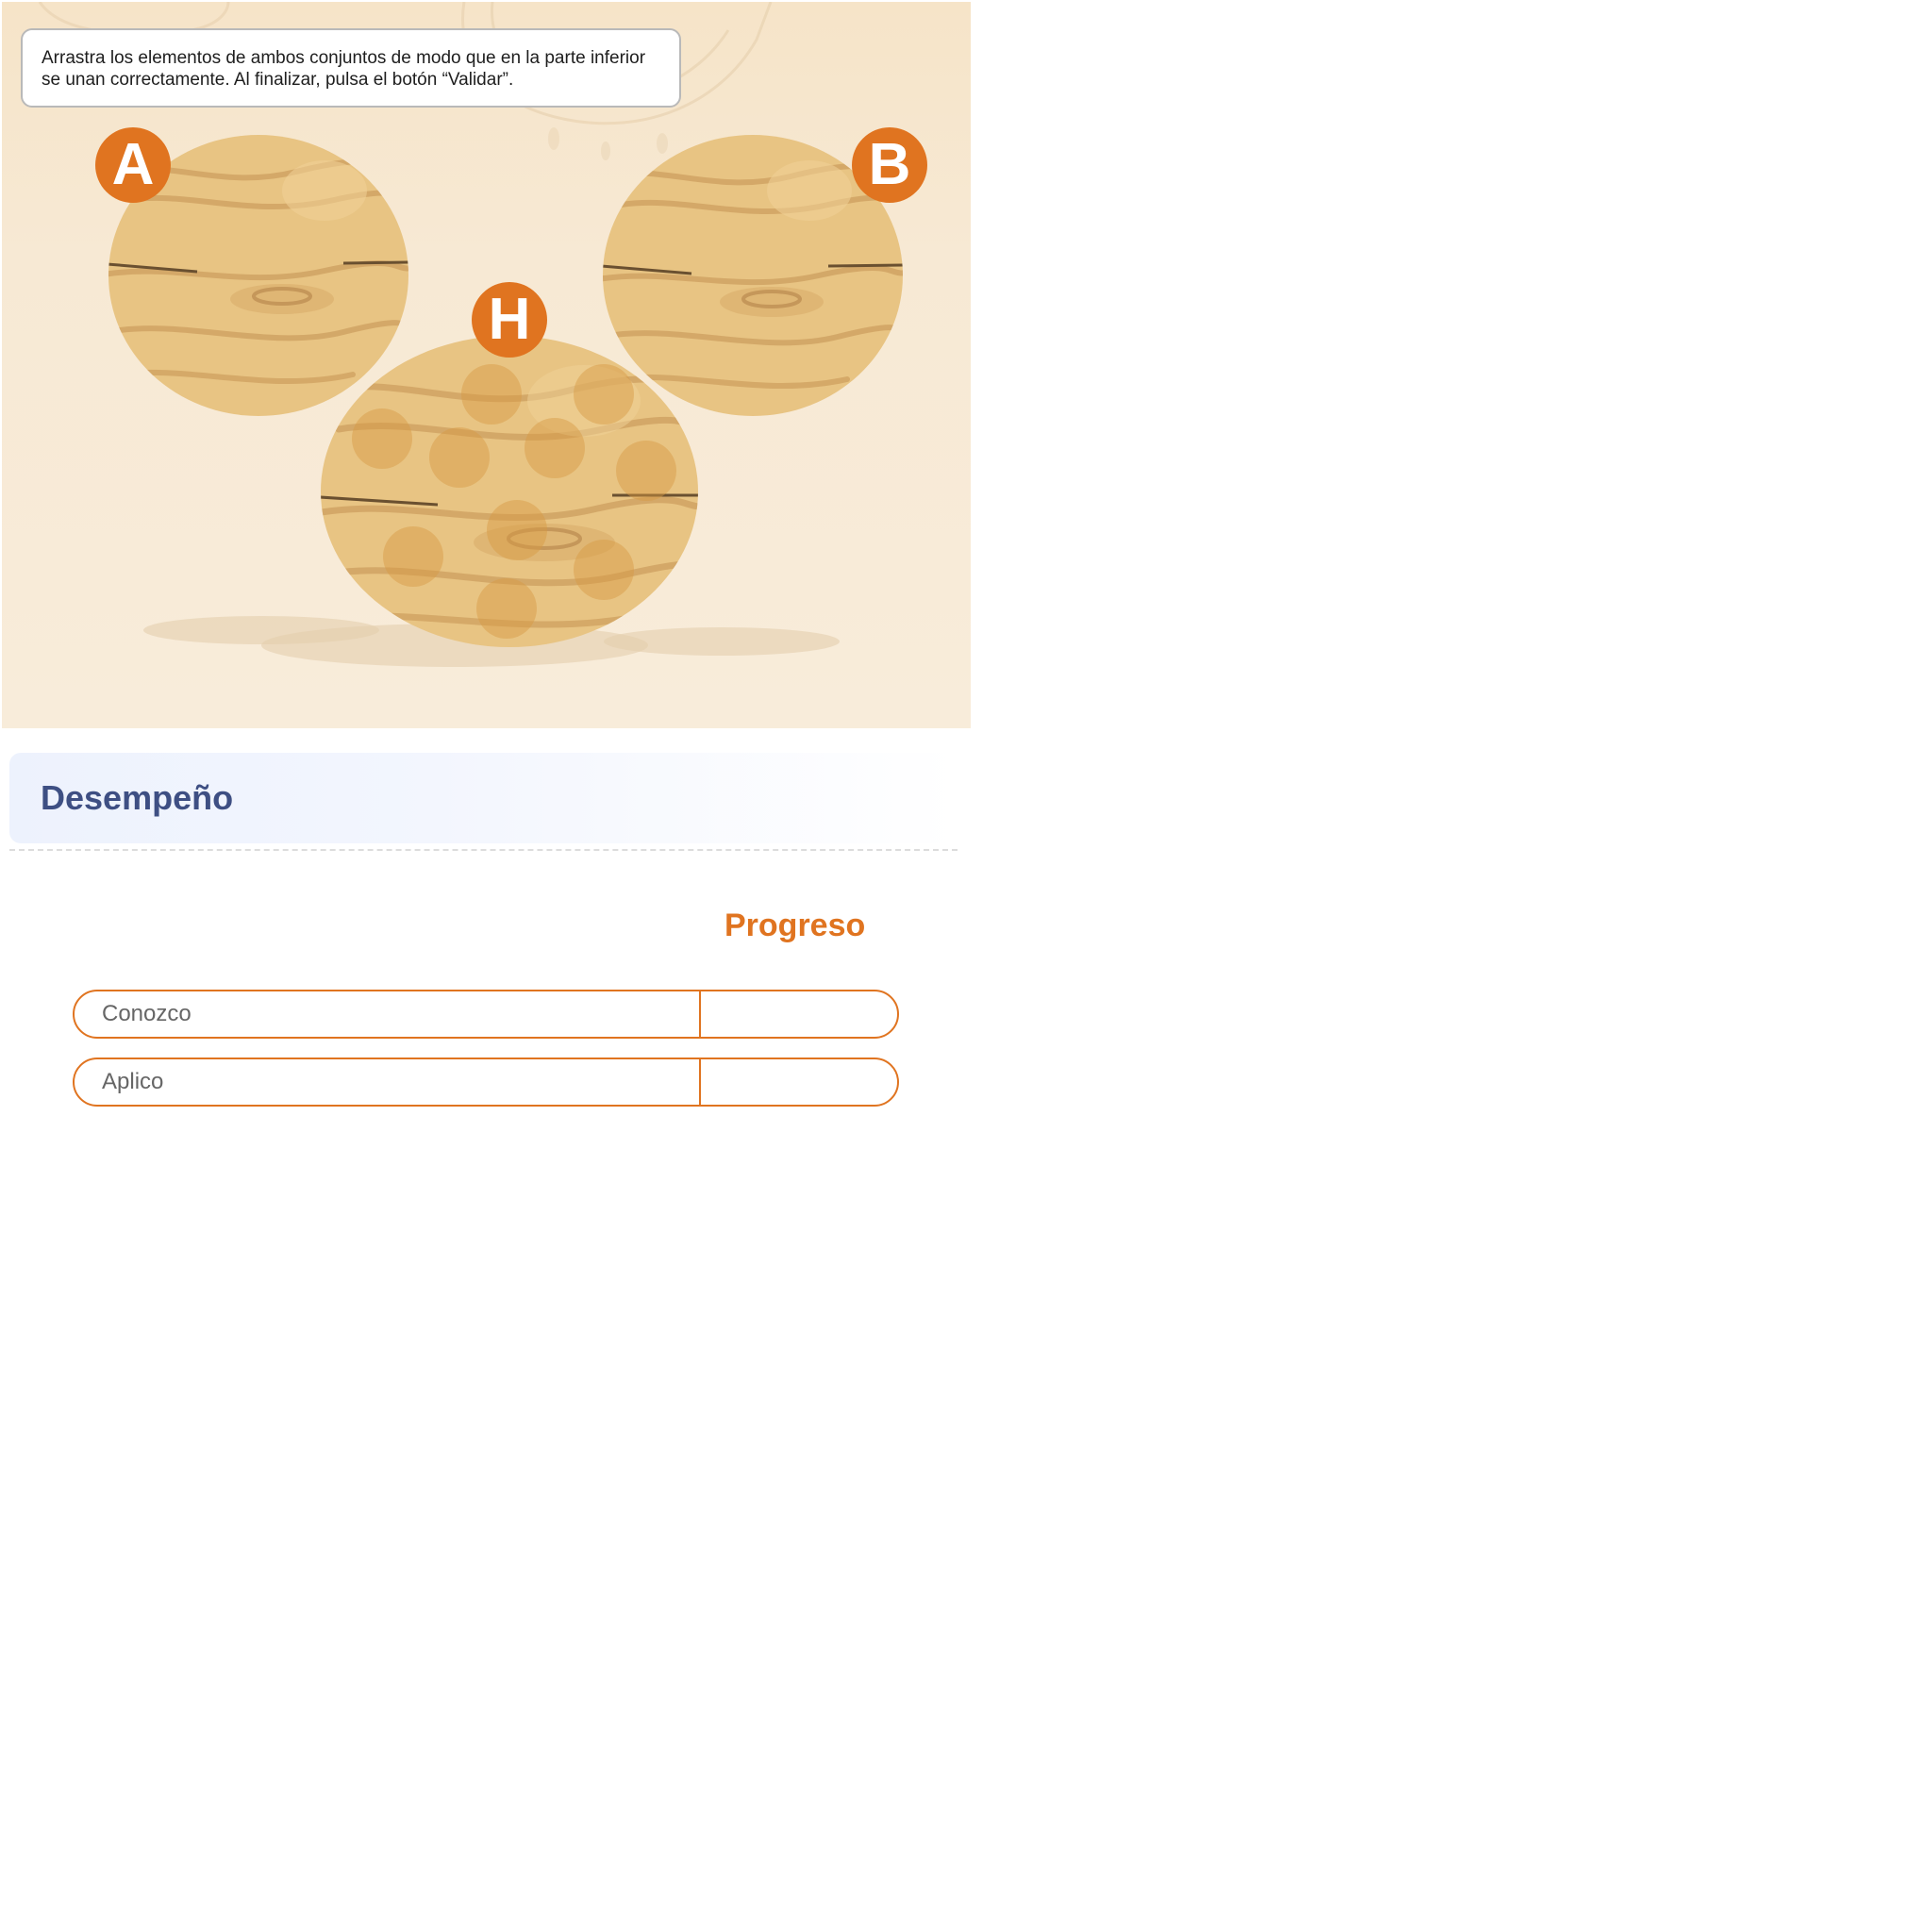  I want to click on performance-title: Desempeño, so click(137, 797).